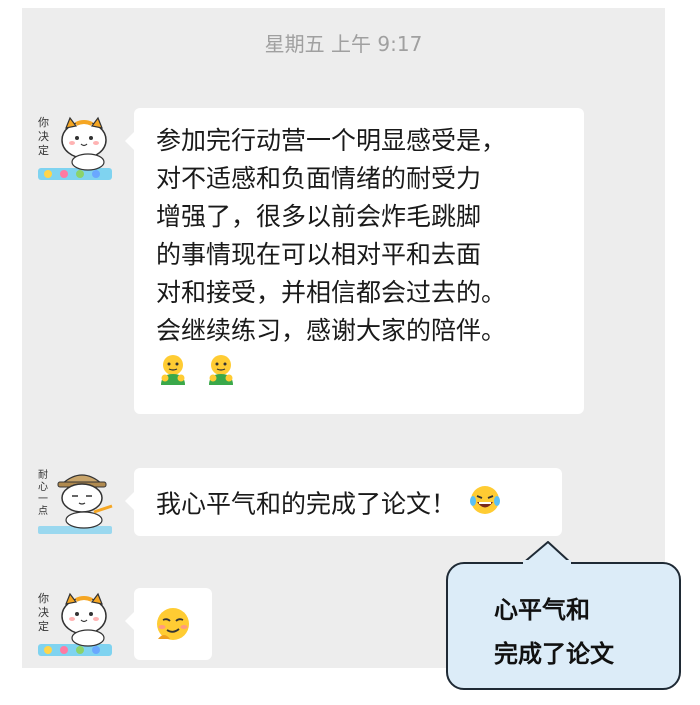  Describe the element at coordinates (363, 370) in the screenshot. I see `emoji-row` at that location.